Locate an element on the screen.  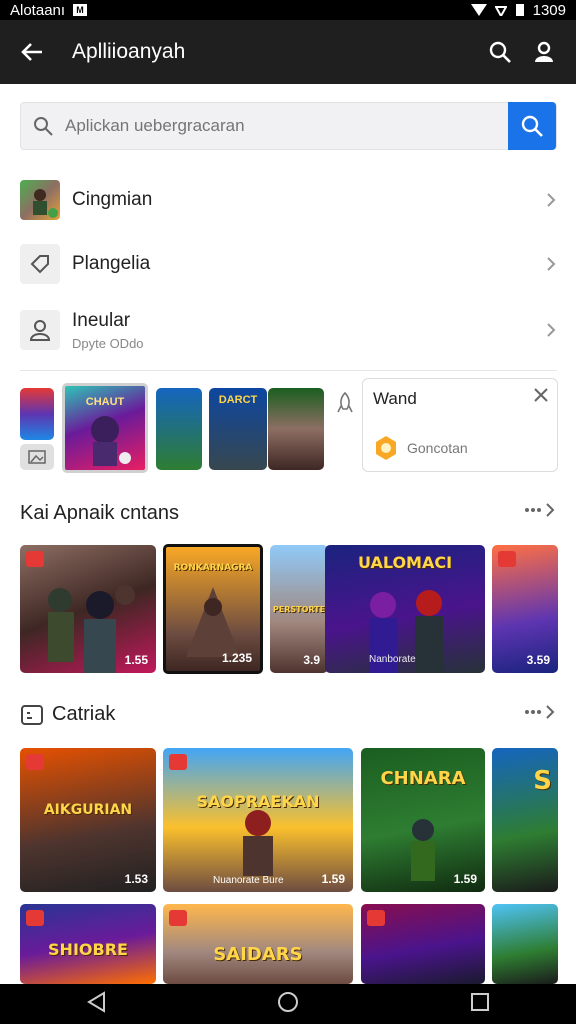
list-item-label: Plangelia is located at coordinates (111, 263).